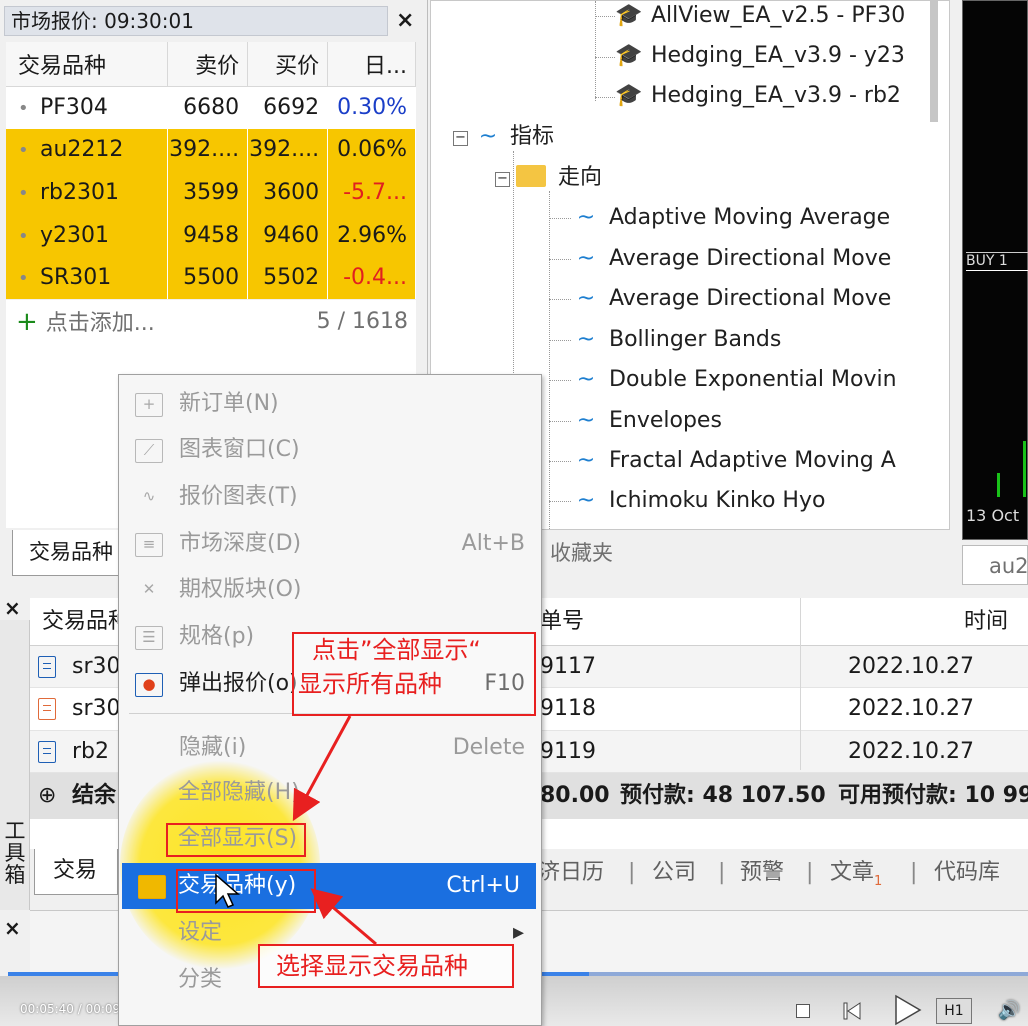  Describe the element at coordinates (94, 795) in the screenshot. I see `balance-label: 结余` at that location.